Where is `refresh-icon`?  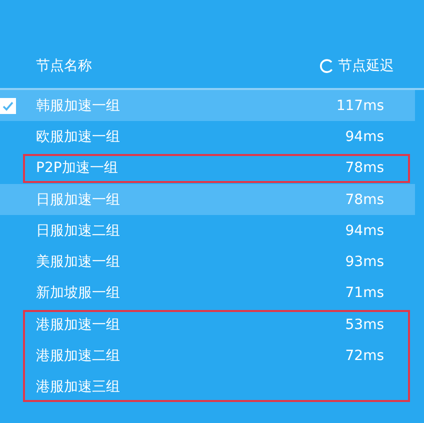
refresh-icon is located at coordinates (326, 66).